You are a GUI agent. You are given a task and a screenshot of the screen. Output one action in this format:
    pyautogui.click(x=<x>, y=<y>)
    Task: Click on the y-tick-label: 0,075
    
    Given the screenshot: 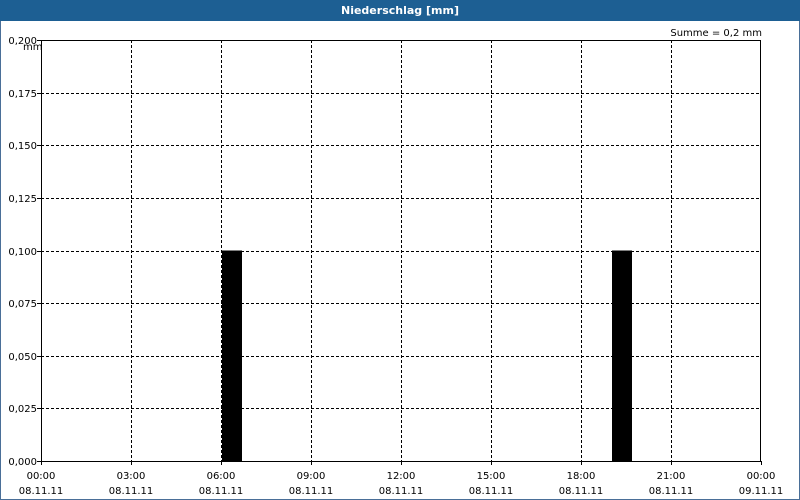 What is the action you would take?
    pyautogui.click(x=22, y=304)
    